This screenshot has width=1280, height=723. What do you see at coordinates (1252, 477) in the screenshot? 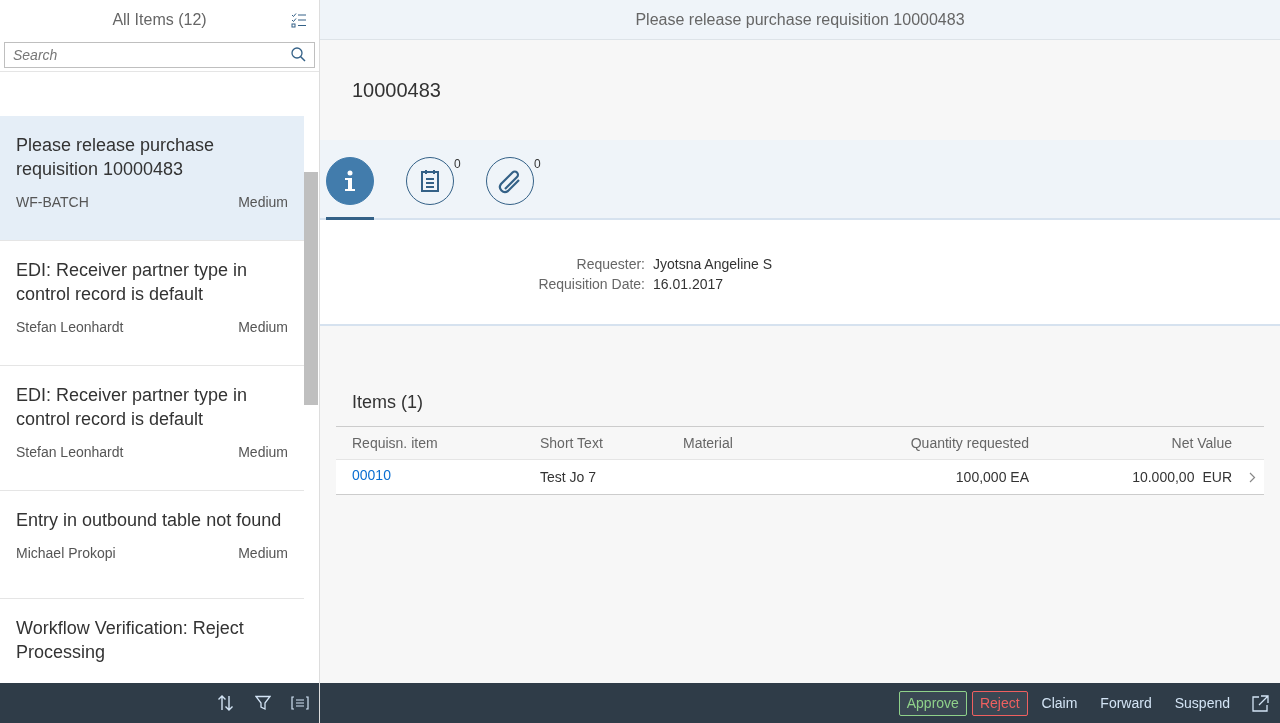
I see `chevron-right-icon` at bounding box center [1252, 477].